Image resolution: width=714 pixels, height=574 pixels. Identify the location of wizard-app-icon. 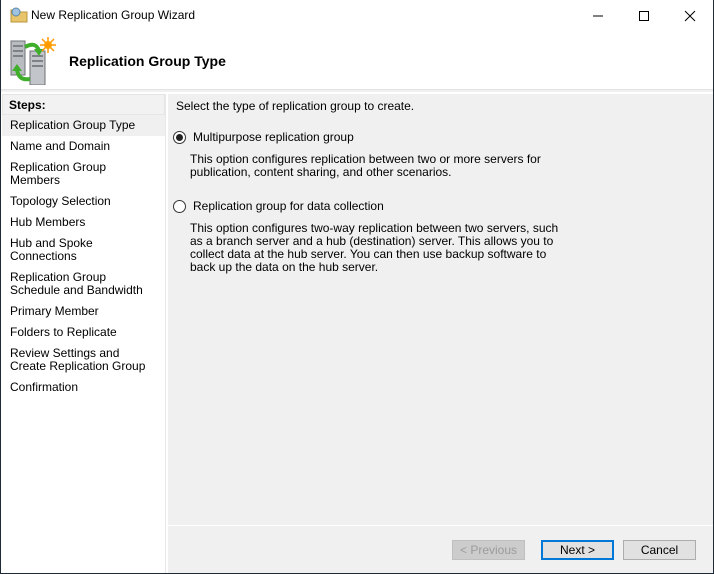
(19, 15).